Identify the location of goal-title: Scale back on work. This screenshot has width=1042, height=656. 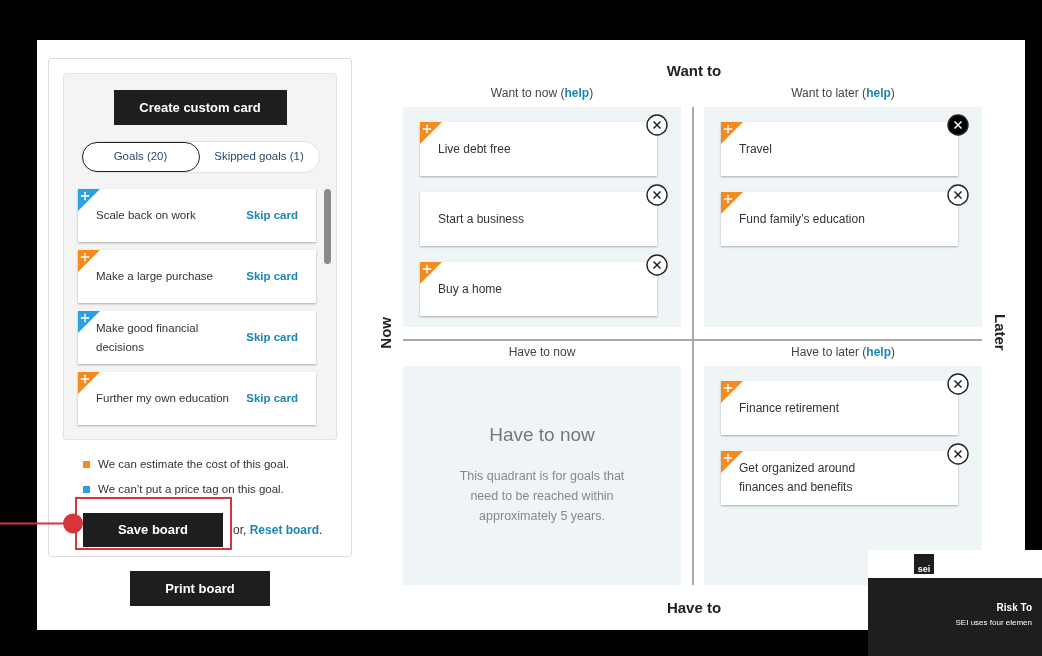
(146, 215).